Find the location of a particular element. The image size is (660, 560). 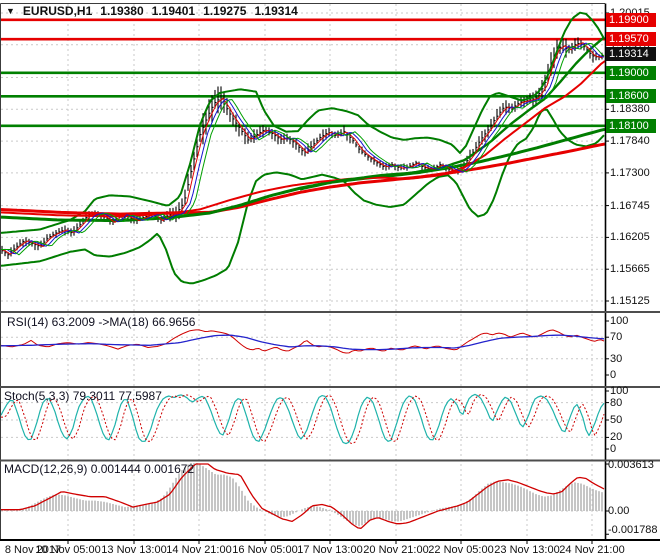

price-high-value: 1.19401 is located at coordinates (173, 11).